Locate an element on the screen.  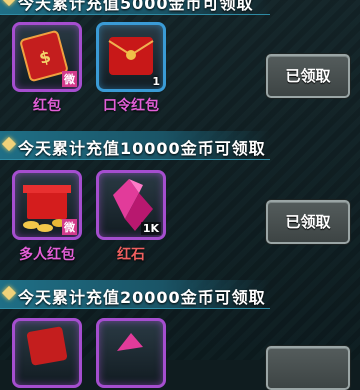
reward-item-red-envelope is located at coordinates (47, 353).